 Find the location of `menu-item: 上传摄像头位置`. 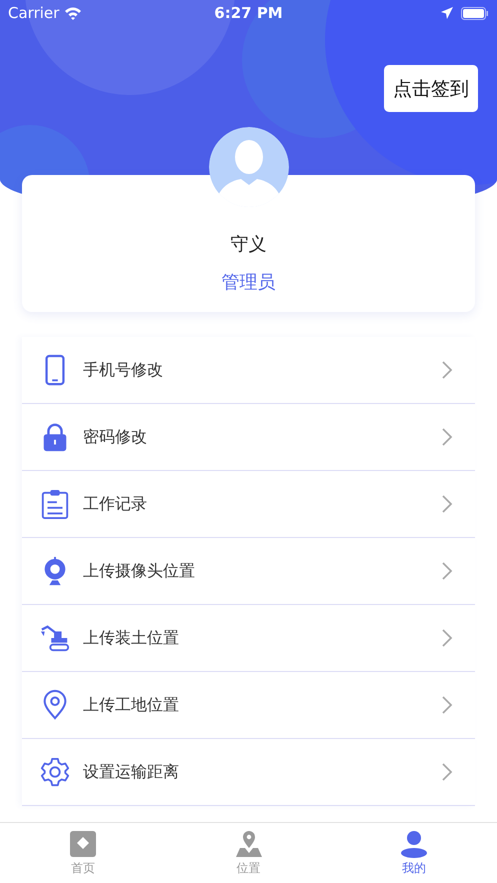

menu-item: 上传摄像头位置 is located at coordinates (248, 571).